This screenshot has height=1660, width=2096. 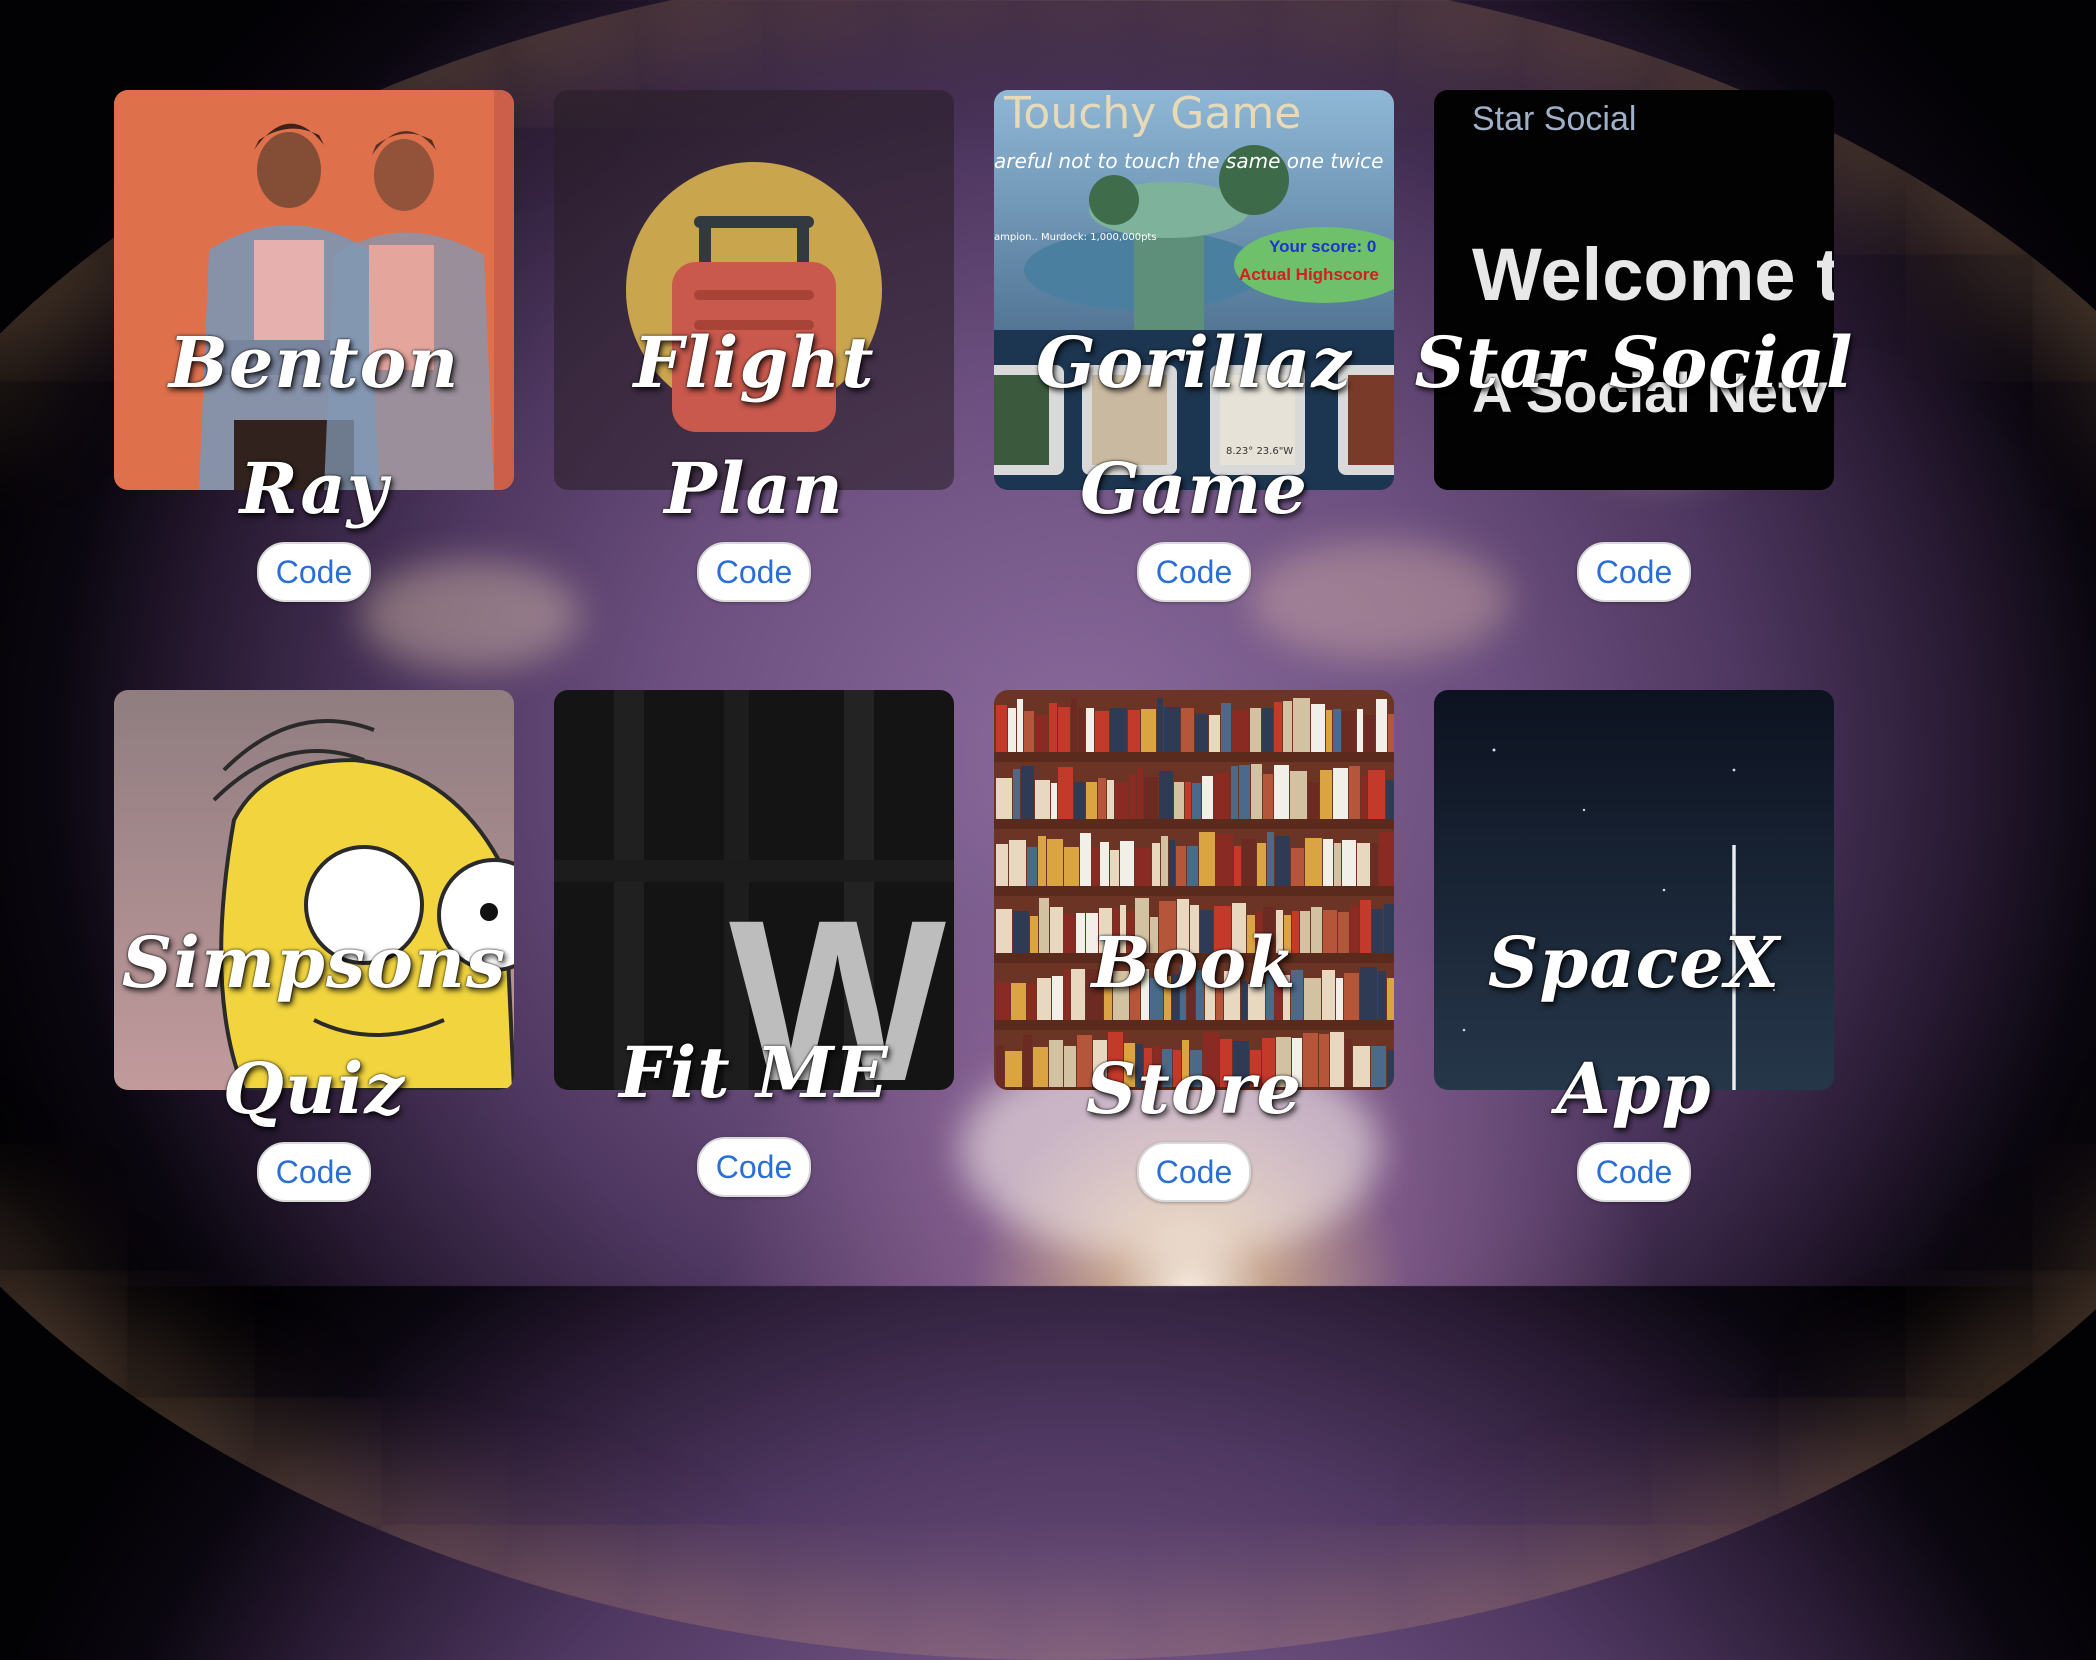 I want to click on project-title: Simpsons Quiz, so click(x=314, y=1025).